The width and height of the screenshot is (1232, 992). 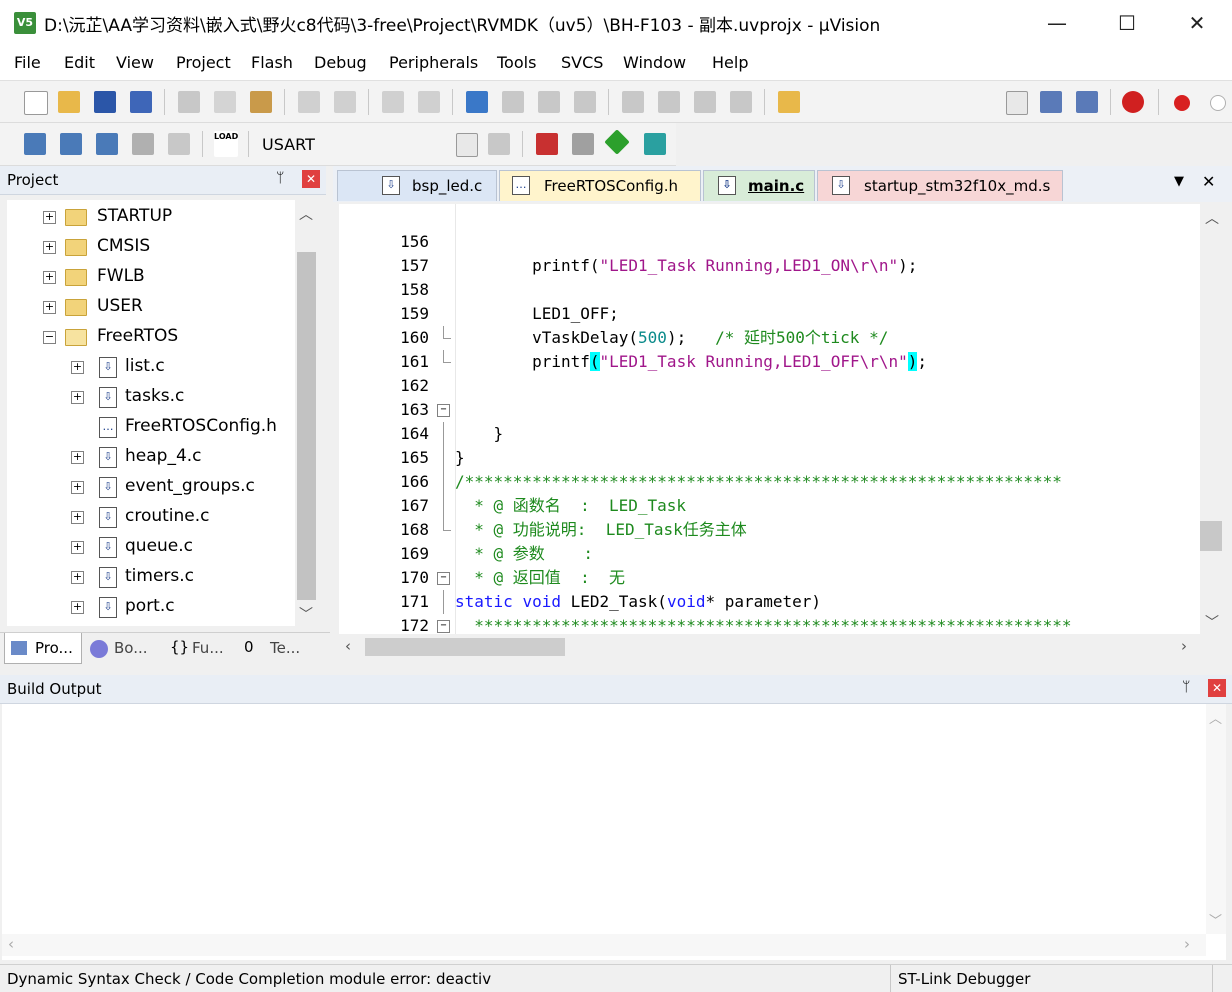 I want to click on cut-icon, so click(x=189, y=102).